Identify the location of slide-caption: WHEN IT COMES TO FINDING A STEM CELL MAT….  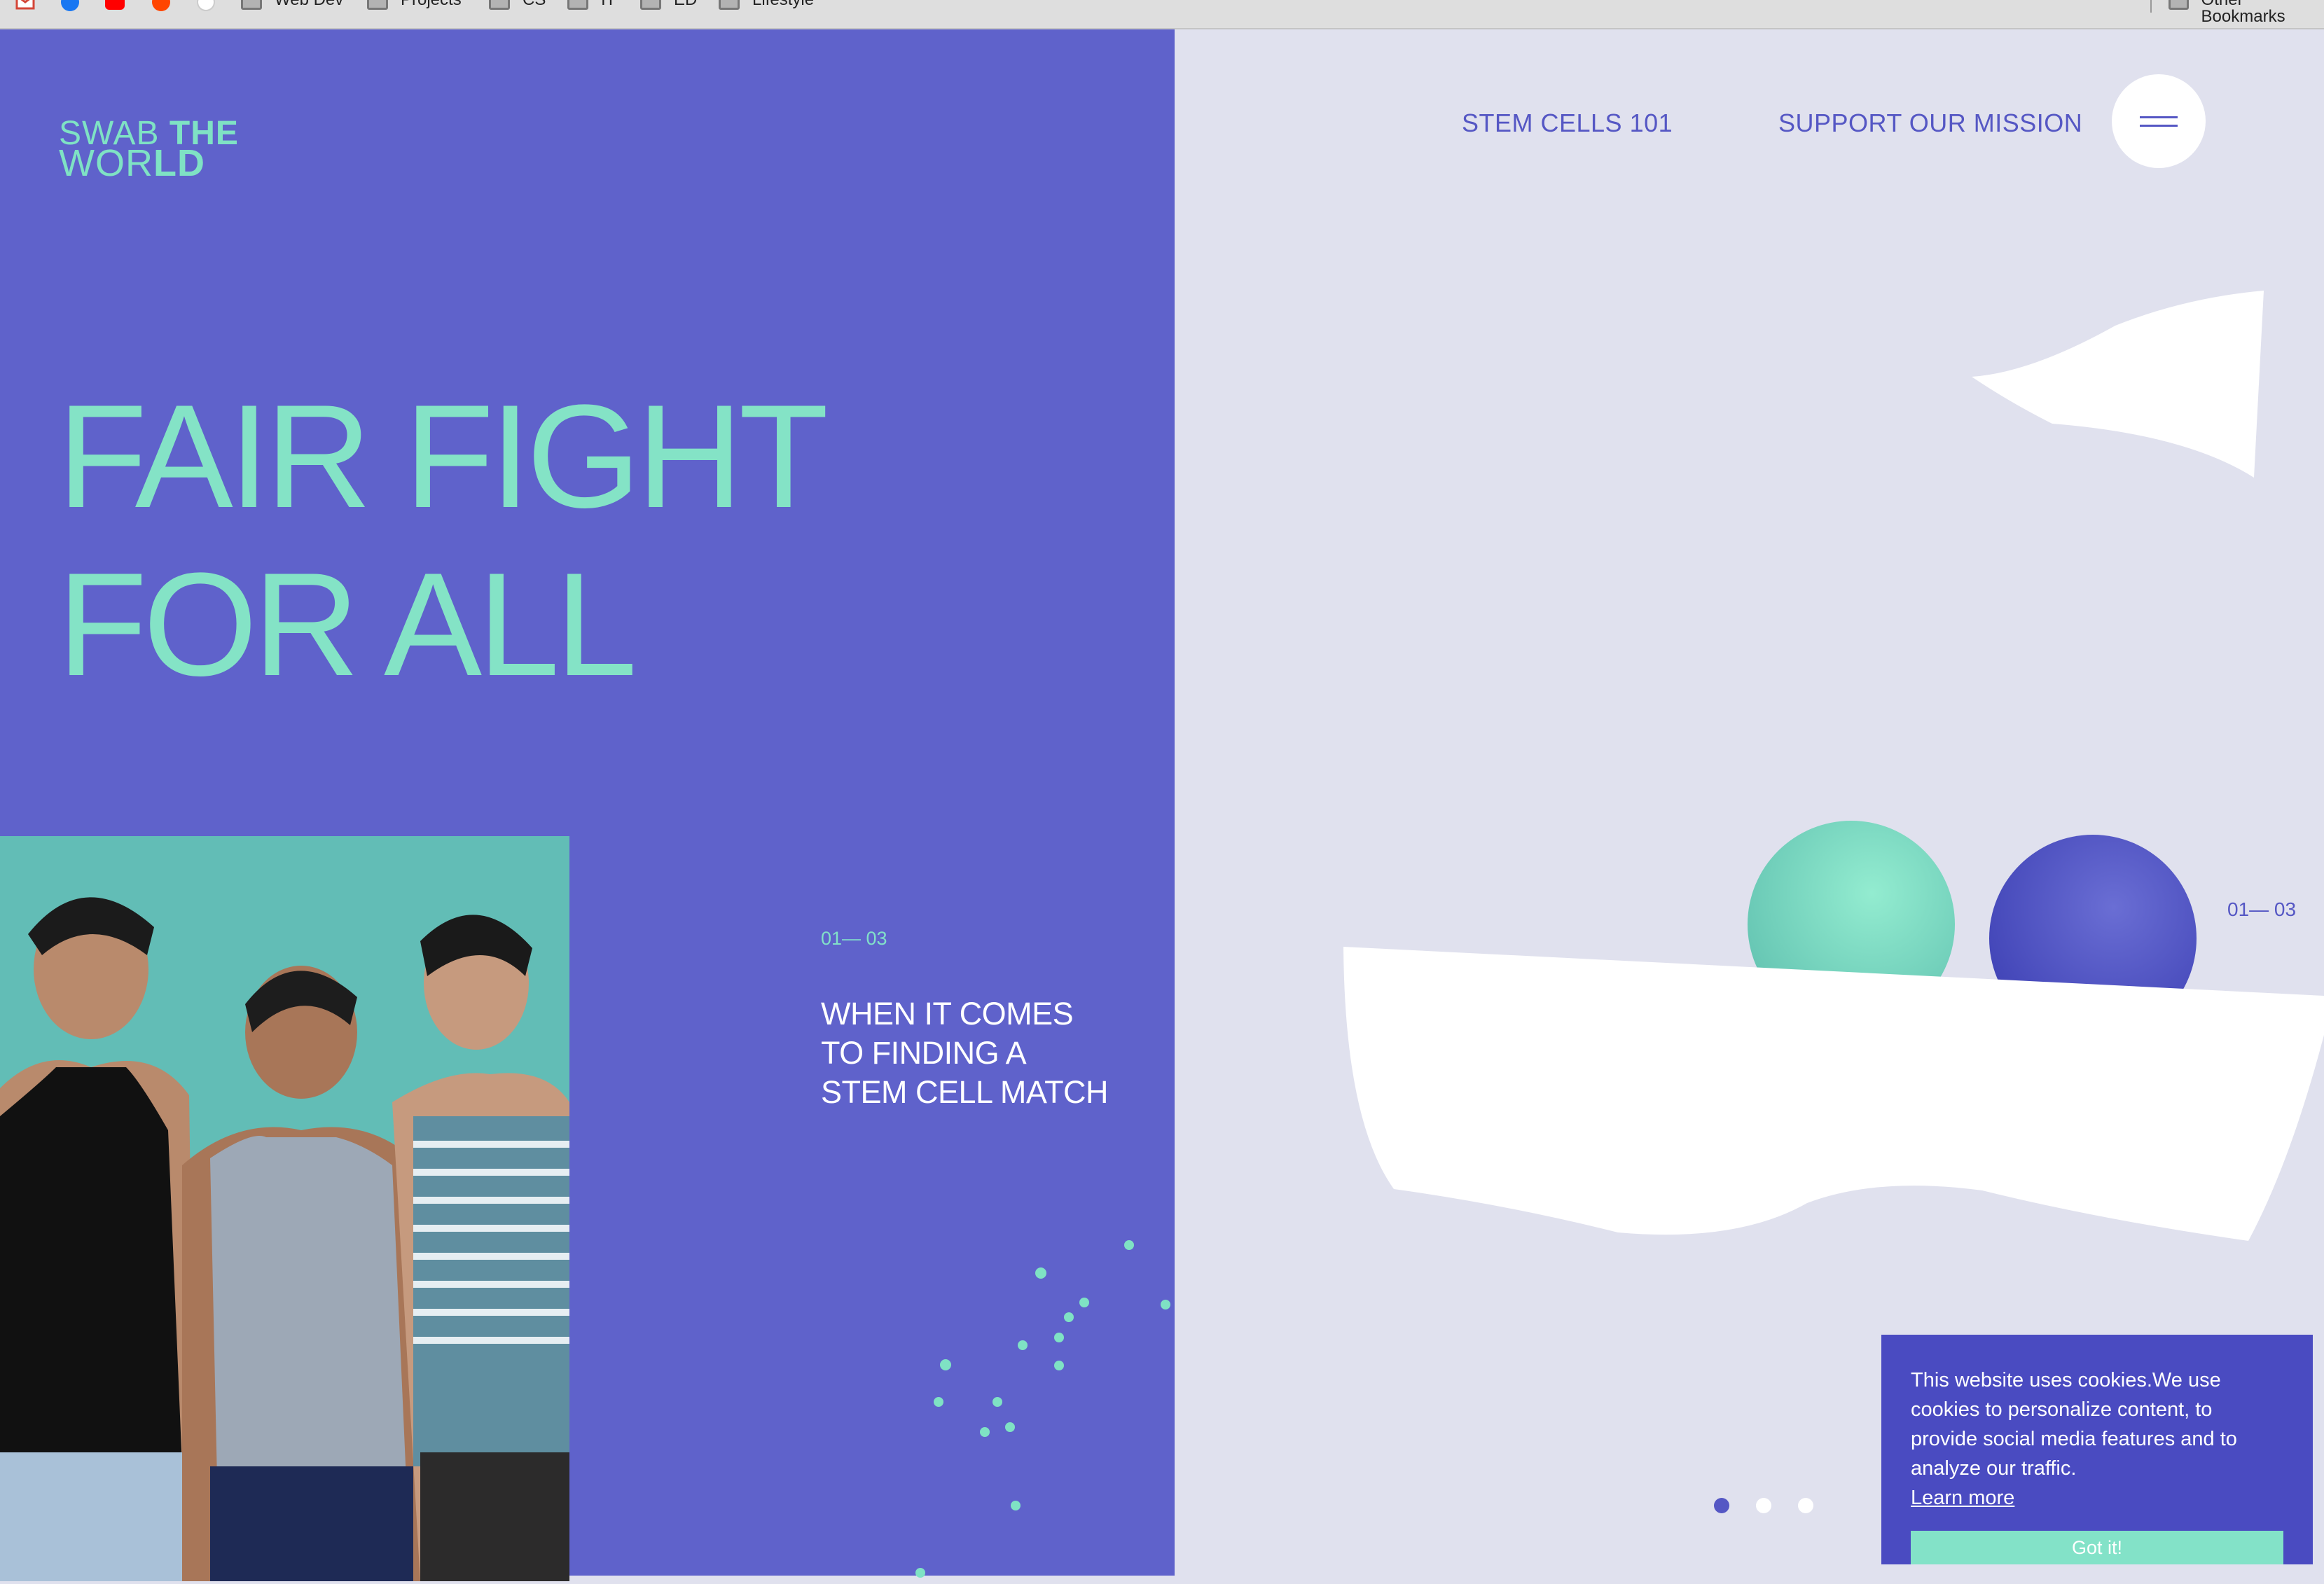
(965, 1053).